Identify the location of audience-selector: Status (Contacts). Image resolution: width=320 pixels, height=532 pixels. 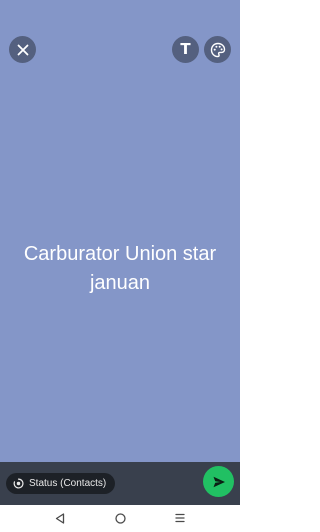
(61, 483).